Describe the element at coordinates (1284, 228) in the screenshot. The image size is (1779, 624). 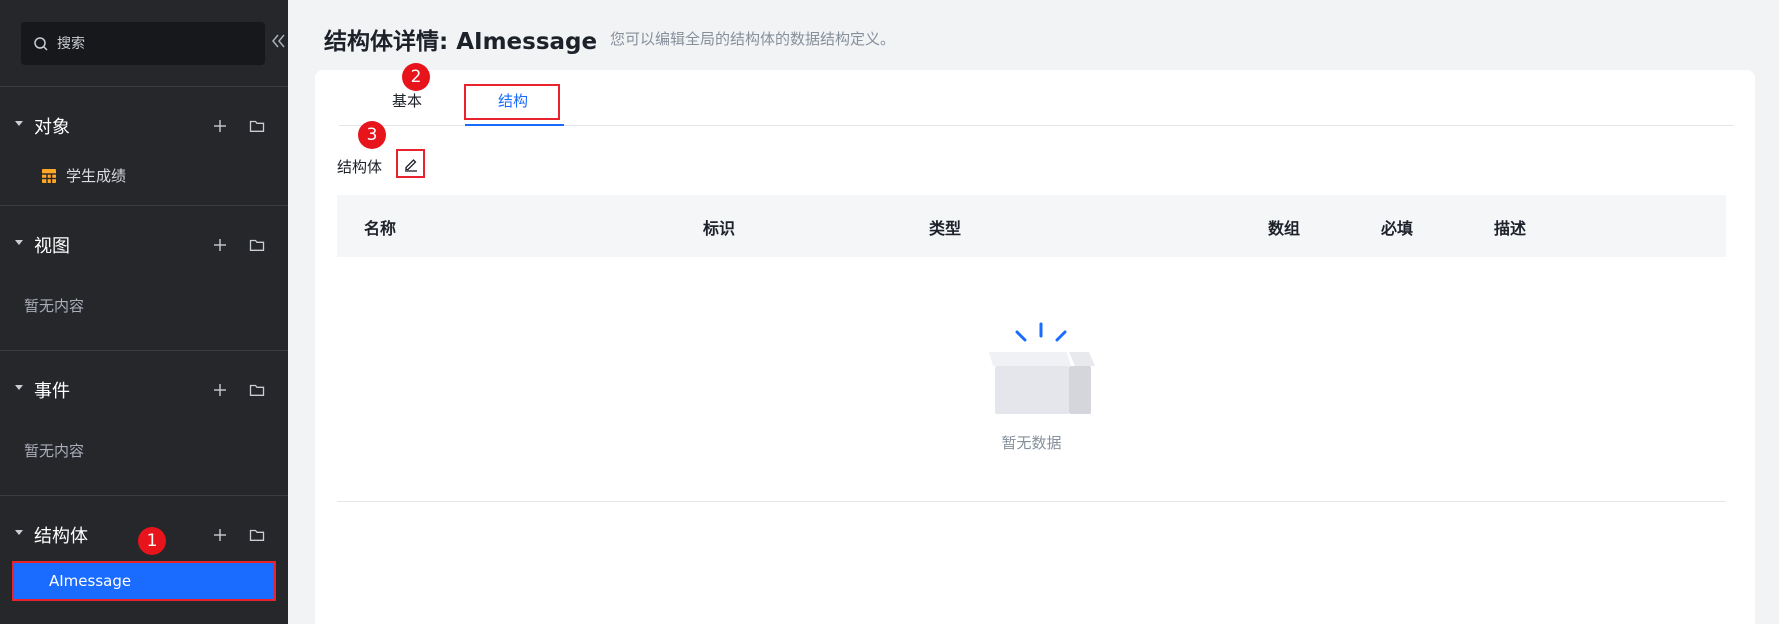
I see `column-header-array: 数组` at that location.